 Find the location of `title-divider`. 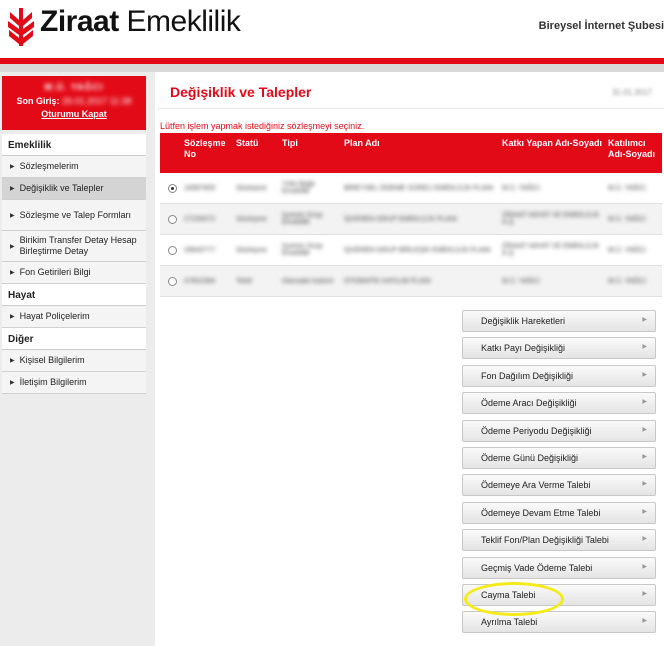

title-divider is located at coordinates (411, 108).